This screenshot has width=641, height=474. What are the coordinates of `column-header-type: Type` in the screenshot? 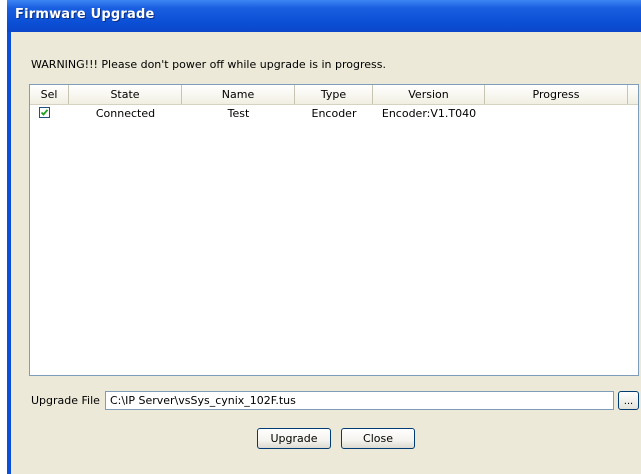 It's located at (334, 94).